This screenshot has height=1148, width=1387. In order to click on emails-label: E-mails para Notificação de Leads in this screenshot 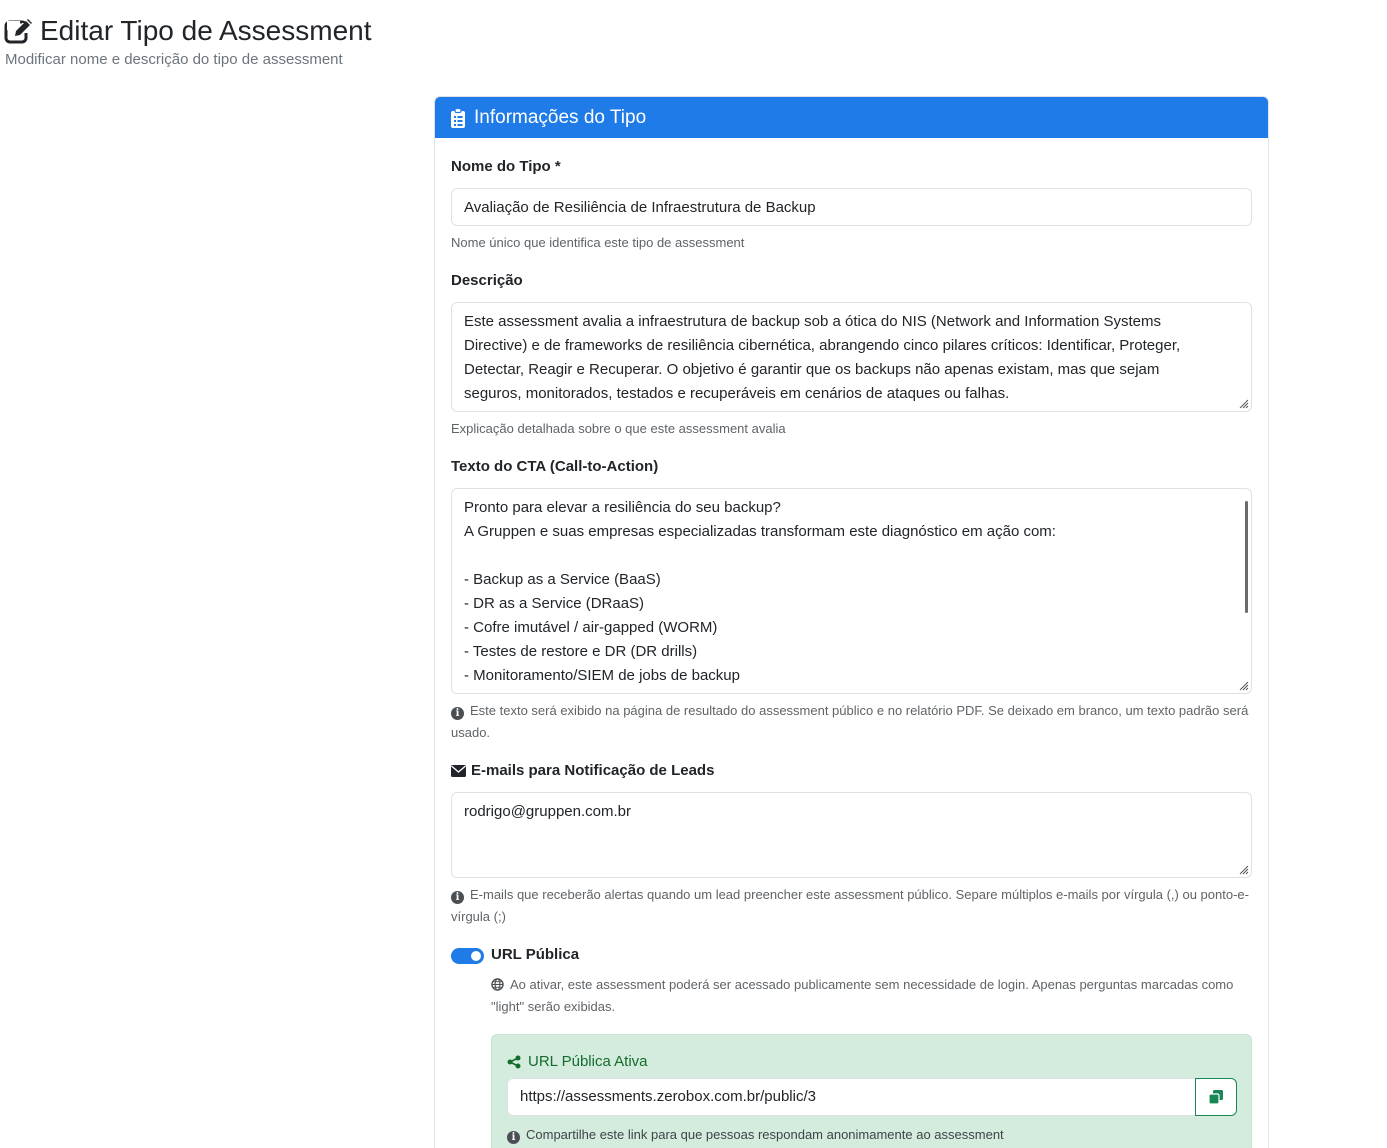, I will do `click(582, 770)`.